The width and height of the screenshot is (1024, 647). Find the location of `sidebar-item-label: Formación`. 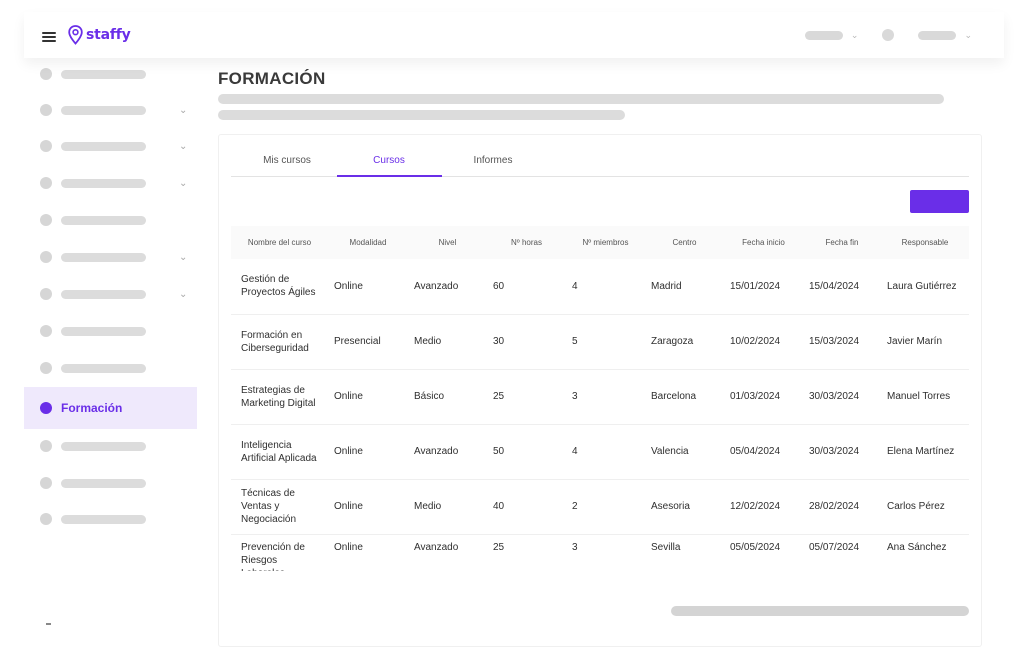

sidebar-item-label: Formación is located at coordinates (92, 408).